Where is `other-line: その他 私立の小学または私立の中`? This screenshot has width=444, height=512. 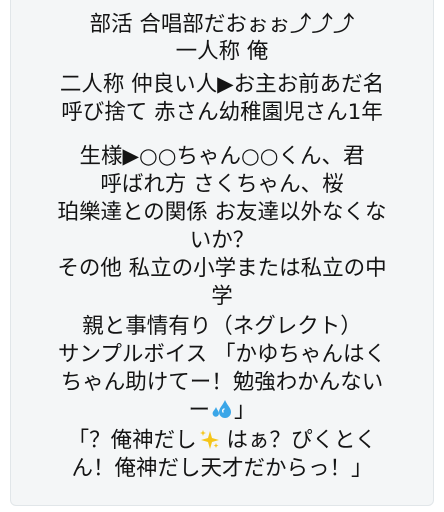 other-line: その他 私立の小学または私立の中 is located at coordinates (222, 268).